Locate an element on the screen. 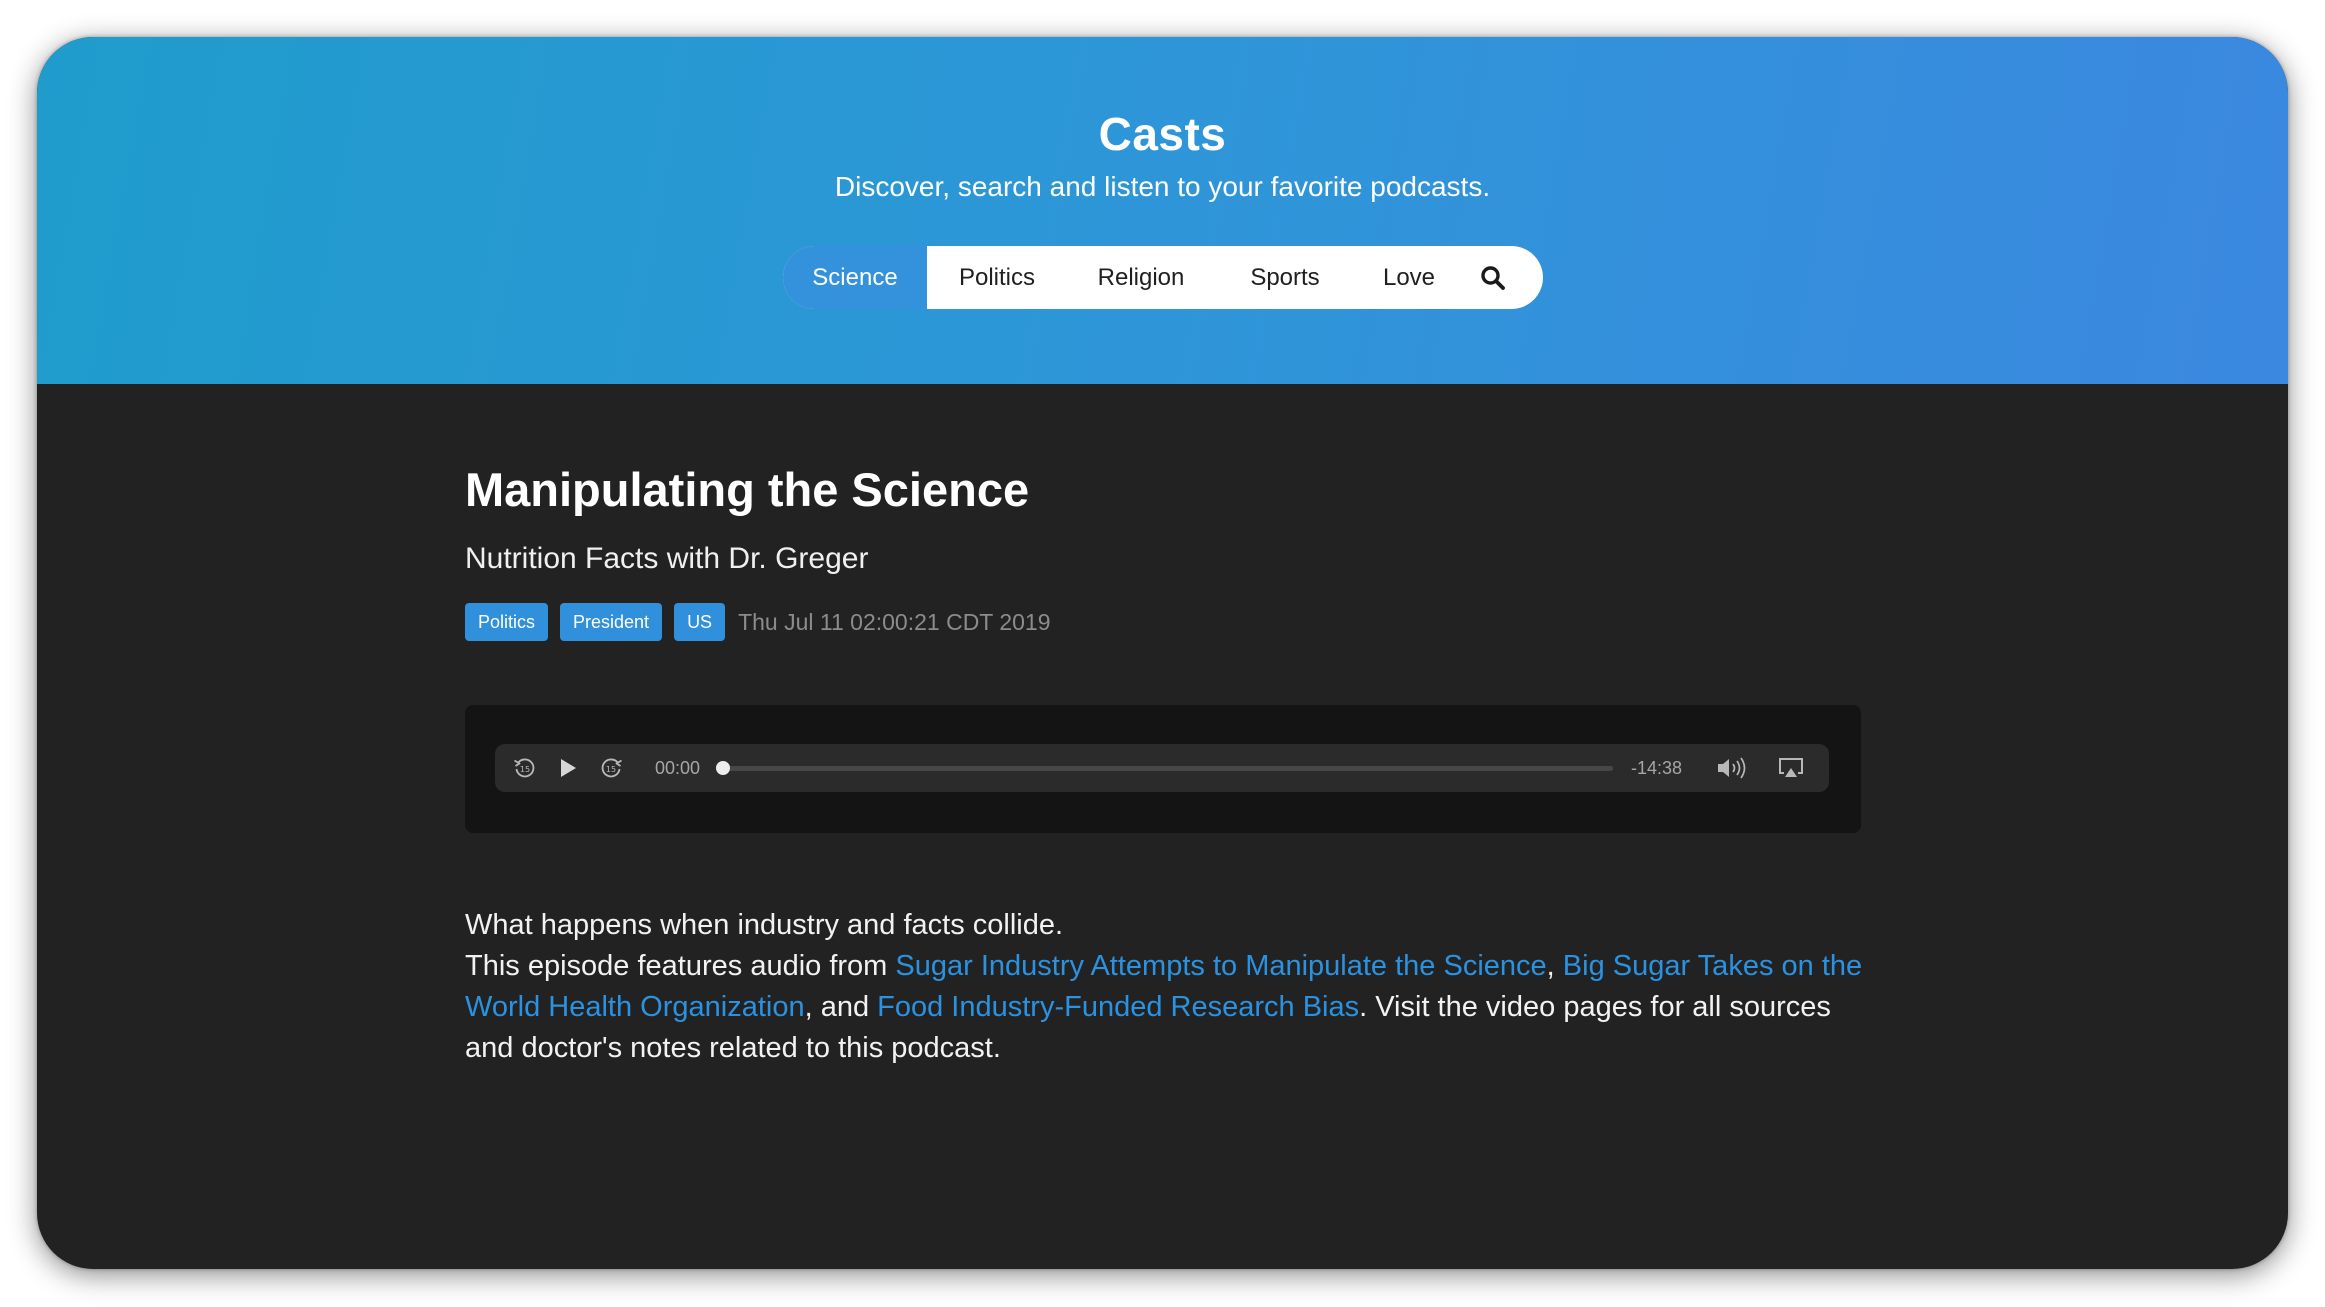 The width and height of the screenshot is (2325, 1307). play-button is located at coordinates (568, 768).